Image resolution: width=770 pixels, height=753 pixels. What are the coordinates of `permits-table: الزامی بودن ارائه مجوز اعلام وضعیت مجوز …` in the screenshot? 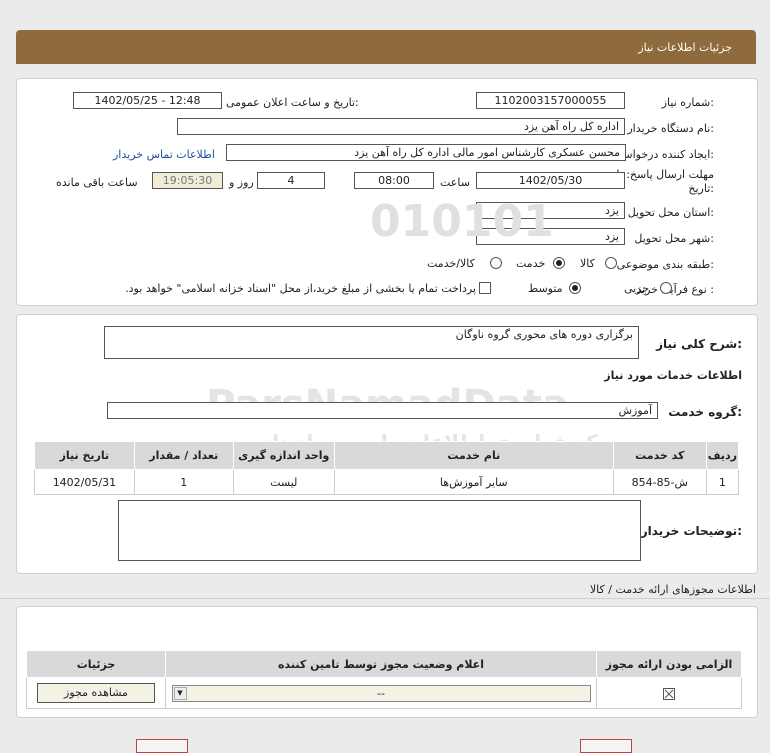 It's located at (384, 679).